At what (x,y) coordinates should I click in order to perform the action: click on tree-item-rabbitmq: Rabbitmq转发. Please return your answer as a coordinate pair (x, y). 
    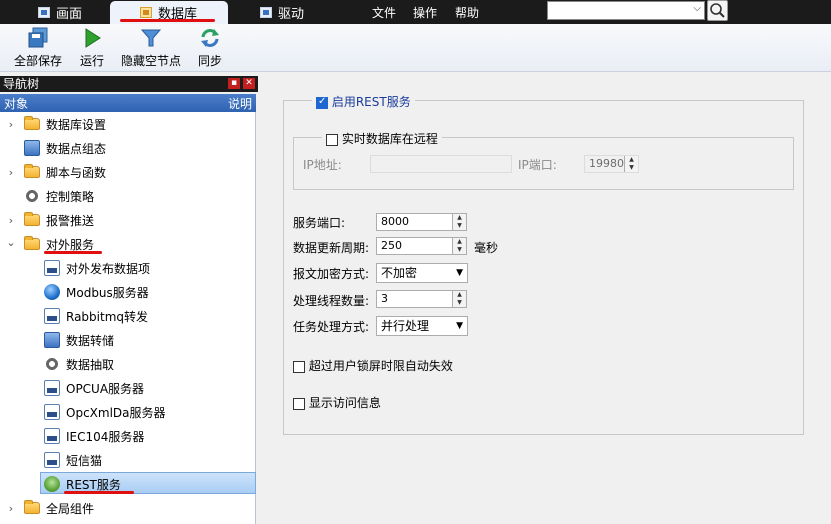
    Looking at the image, I should click on (96, 316).